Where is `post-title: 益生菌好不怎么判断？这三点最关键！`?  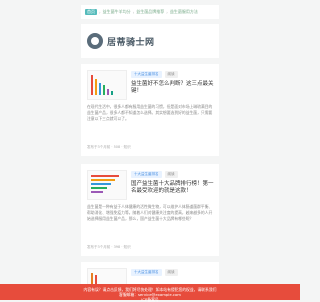 post-title: 益生菌好不怎么判断？这三点最关键！ is located at coordinates (173, 88).